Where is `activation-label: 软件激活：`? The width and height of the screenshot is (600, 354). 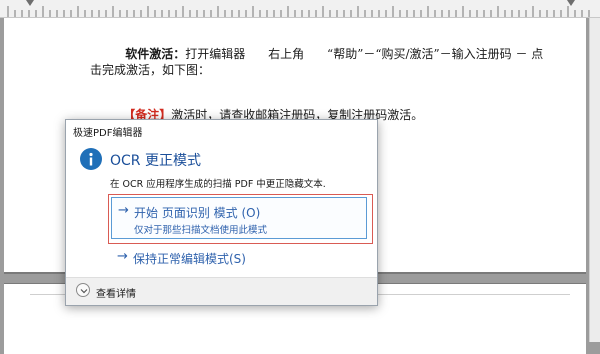
activation-label: 软件激活： is located at coordinates (155, 54).